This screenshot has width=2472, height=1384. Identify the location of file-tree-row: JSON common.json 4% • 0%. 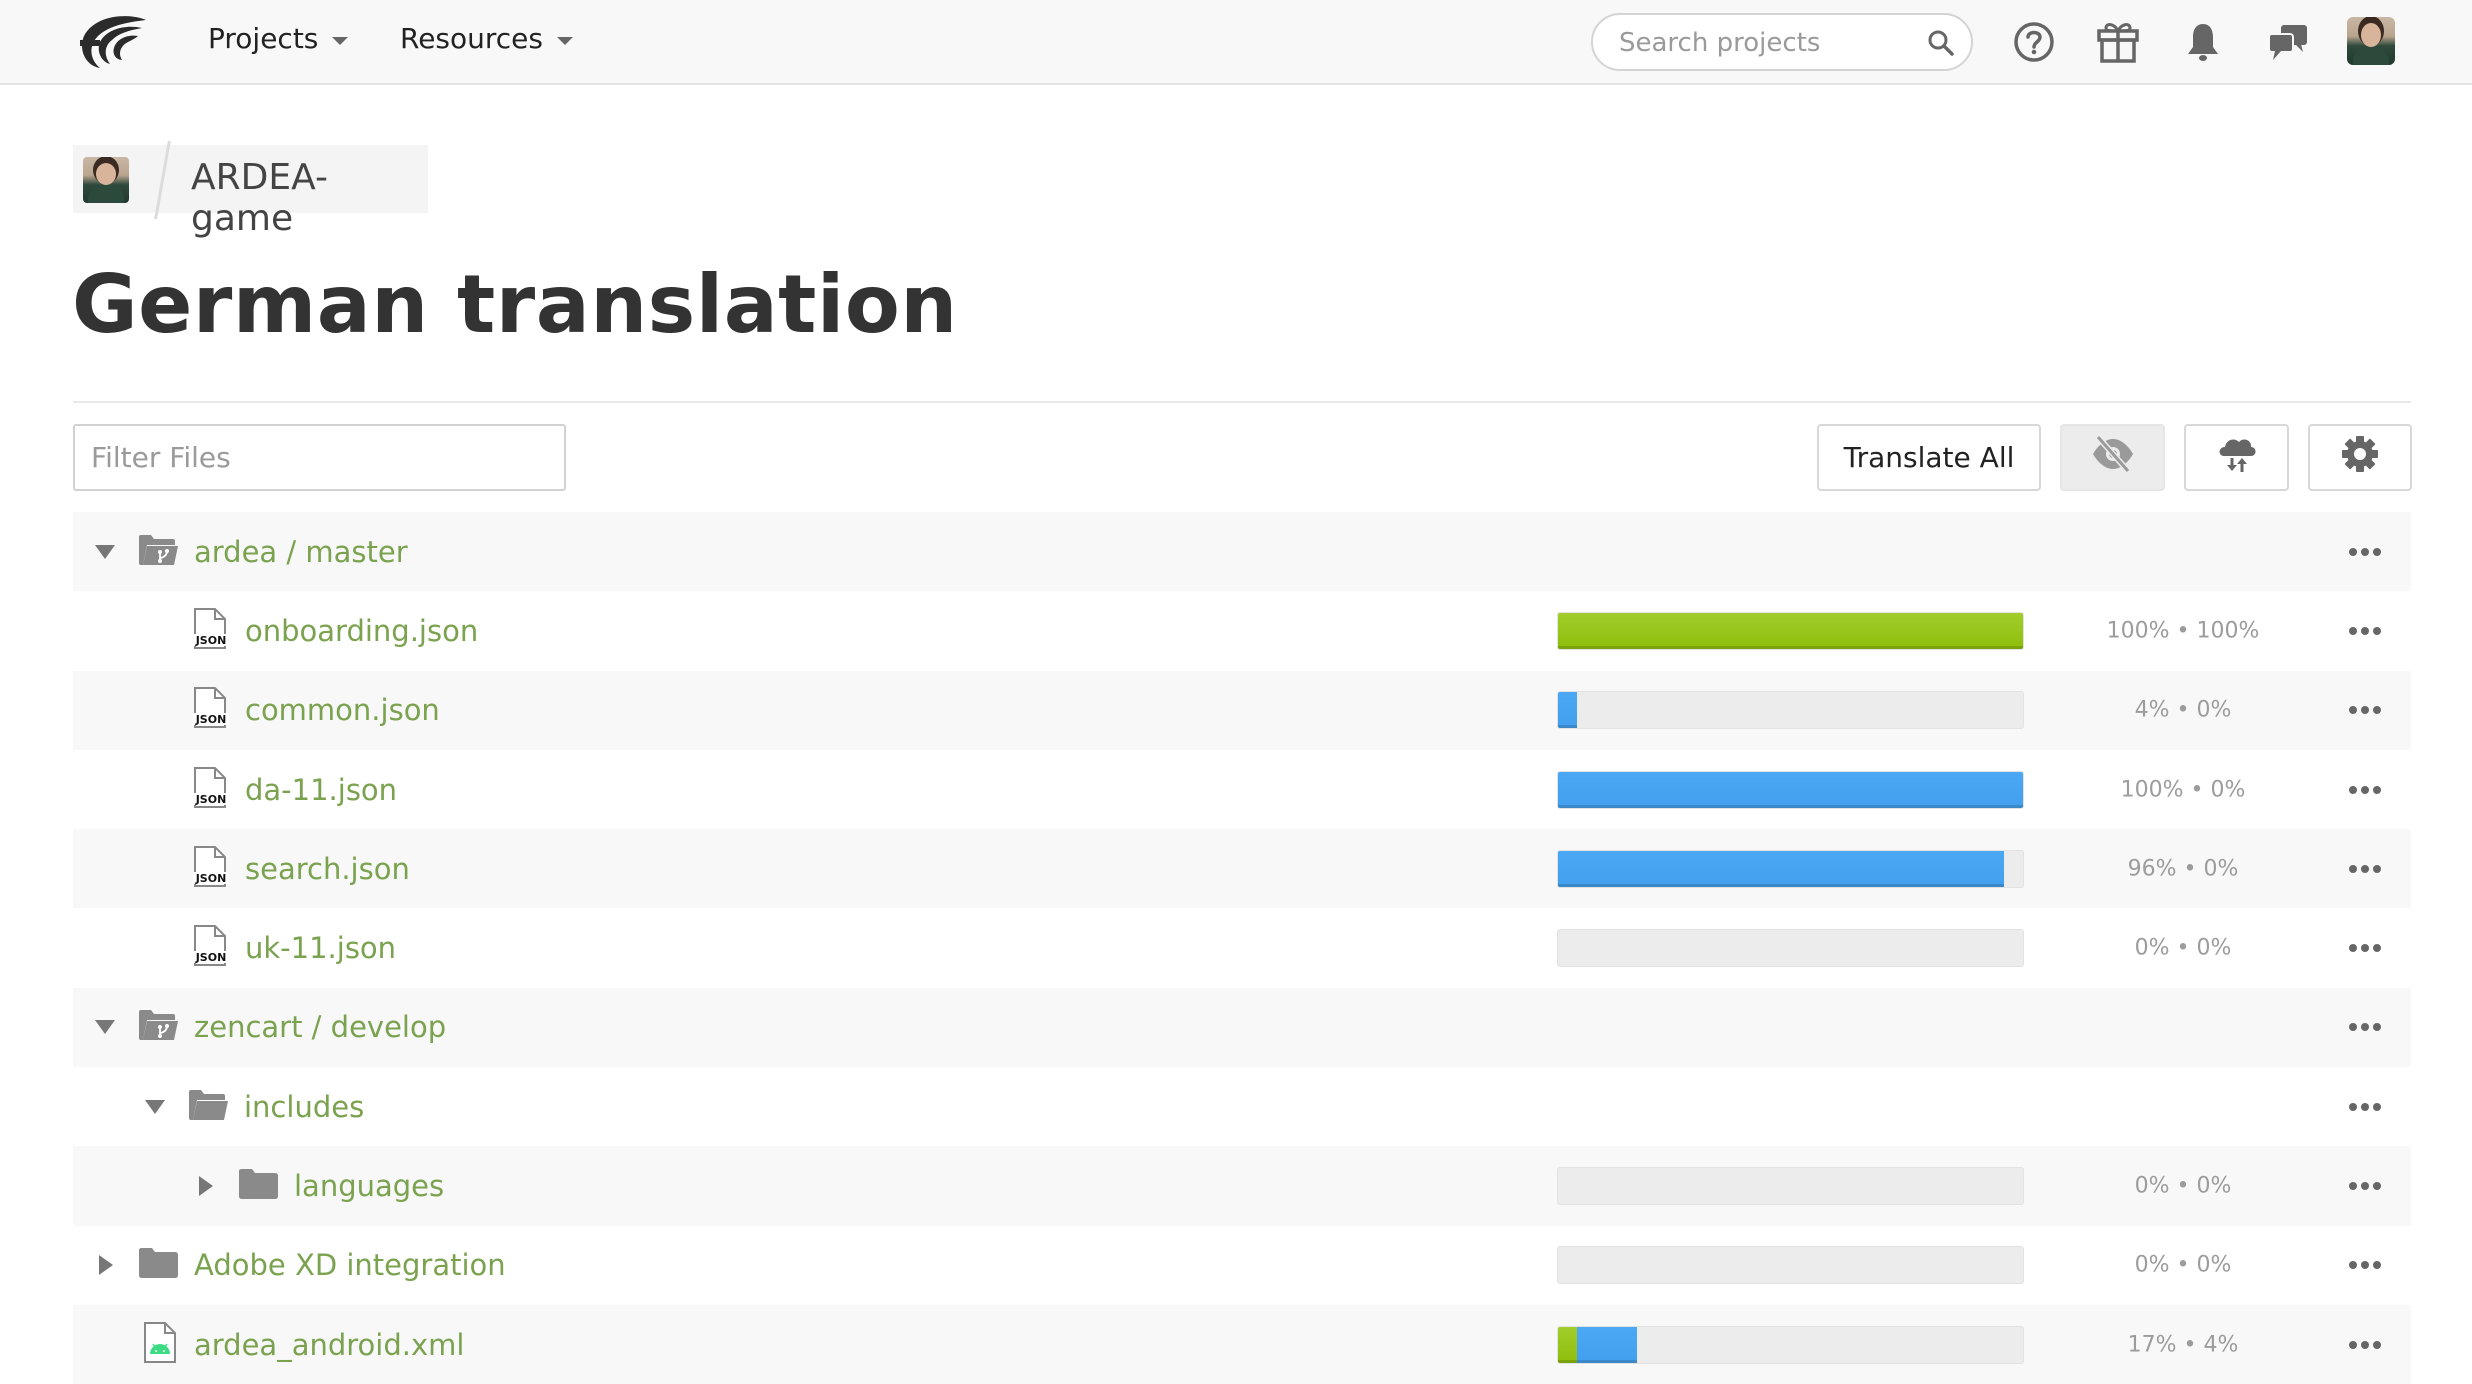
(1242, 710).